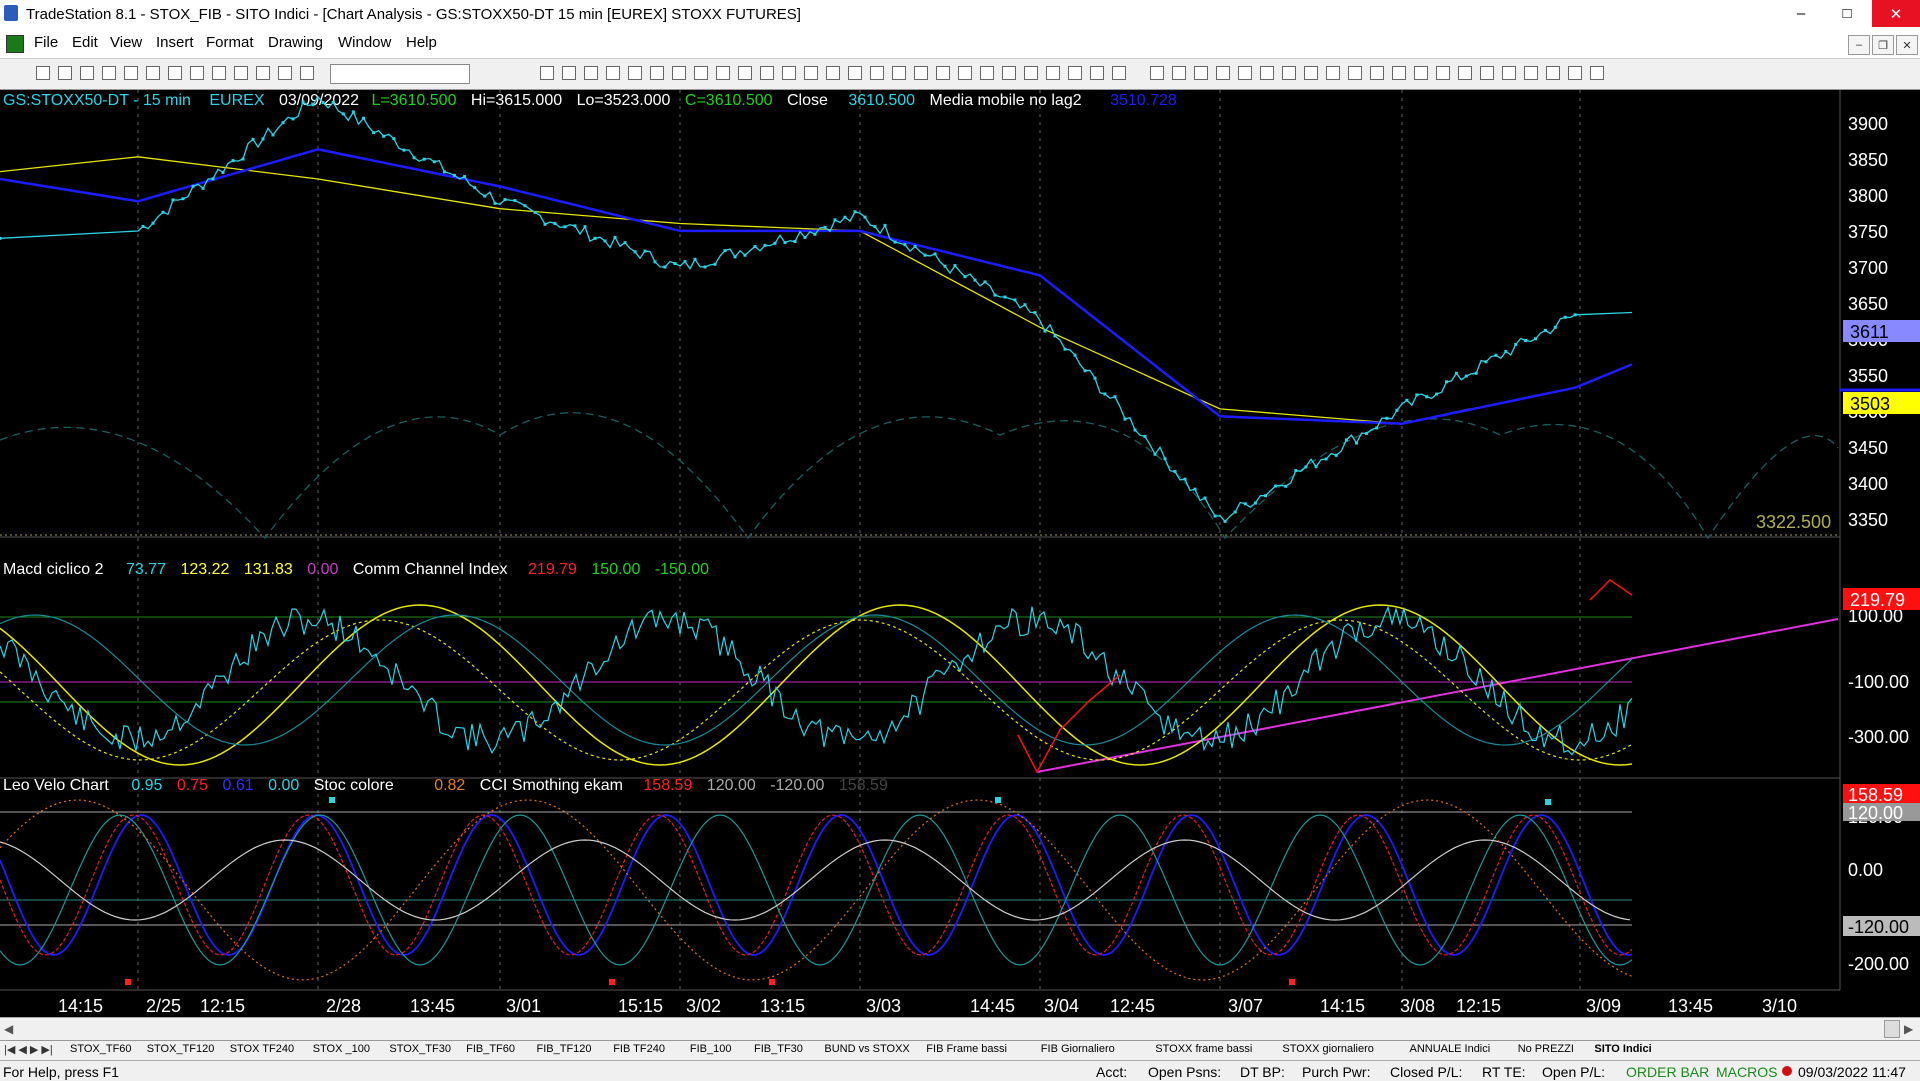  What do you see at coordinates (1801, 13) in the screenshot?
I see `minimize-button: –` at bounding box center [1801, 13].